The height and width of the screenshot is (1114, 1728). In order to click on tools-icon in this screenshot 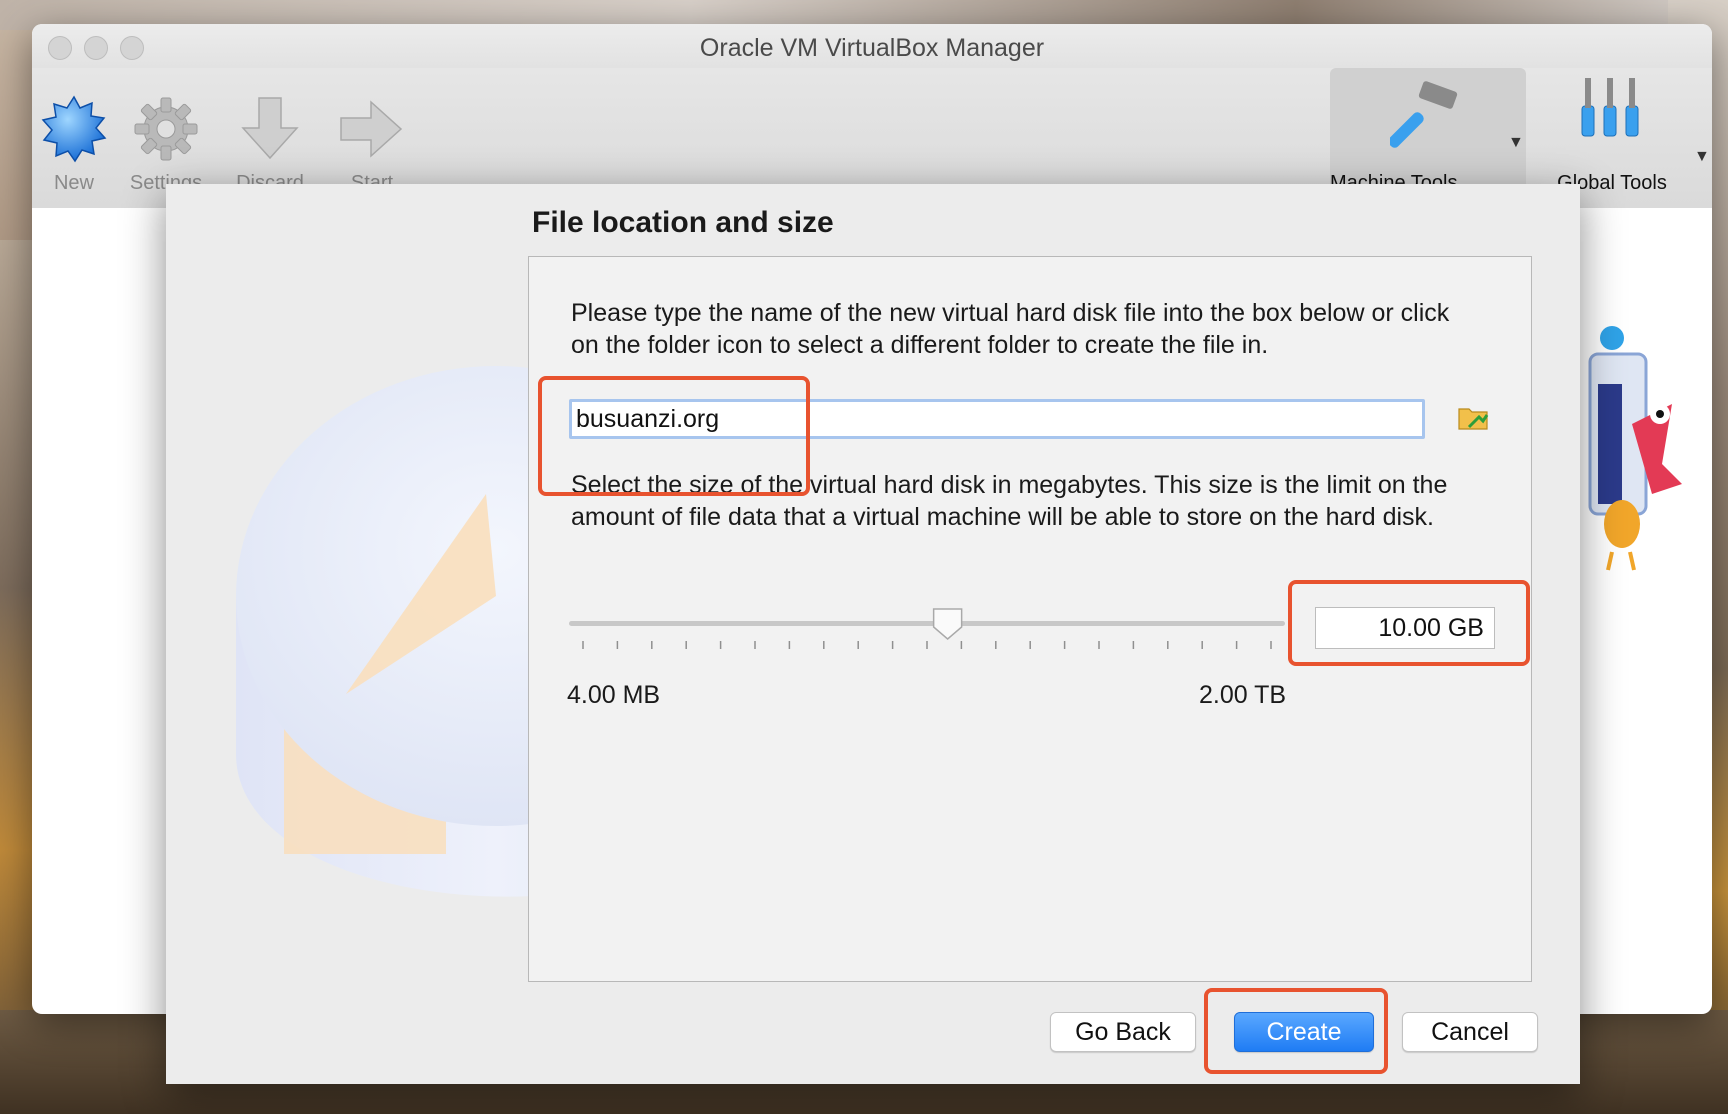, I will do `click(1610, 107)`.